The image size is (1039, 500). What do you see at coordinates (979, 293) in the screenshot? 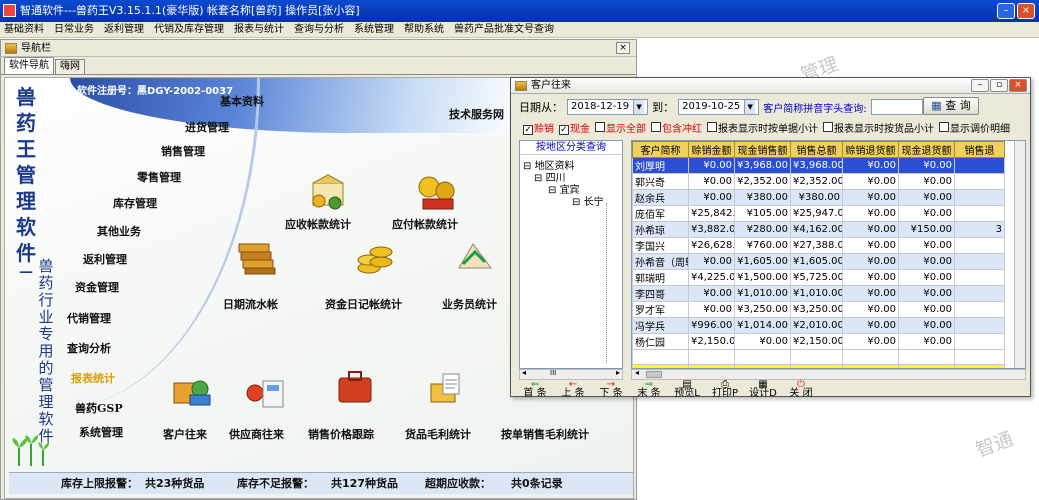
I see `table-cell` at bounding box center [979, 293].